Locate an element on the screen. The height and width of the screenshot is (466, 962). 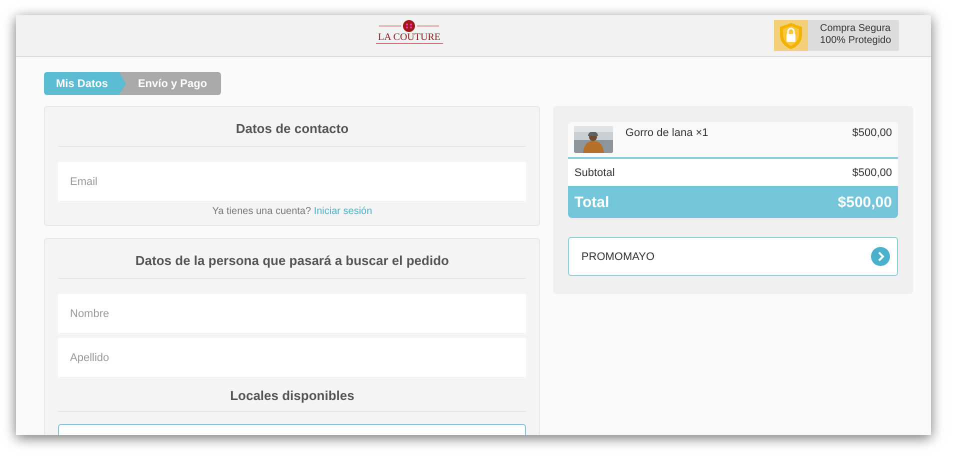
step-tab: Envío y Pago is located at coordinates (170, 83).